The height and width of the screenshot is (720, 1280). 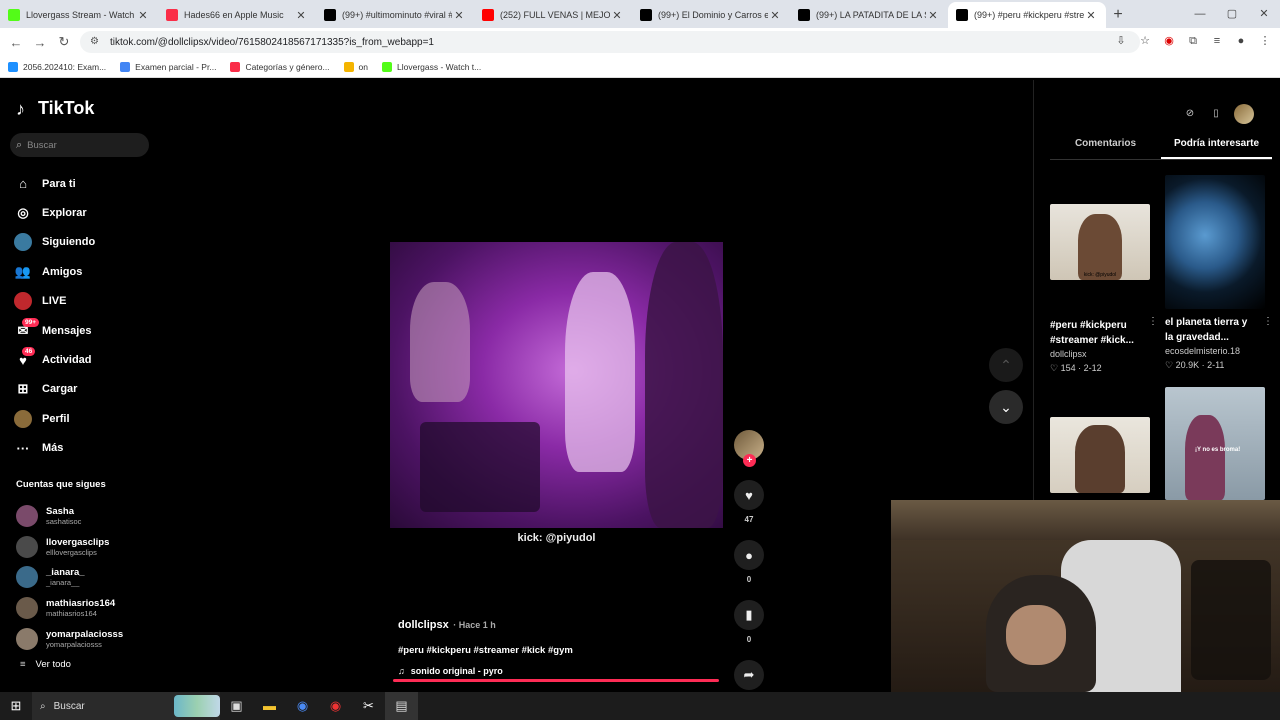 What do you see at coordinates (79, 145) in the screenshot?
I see `search-input: ⌕ Buscar` at bounding box center [79, 145].